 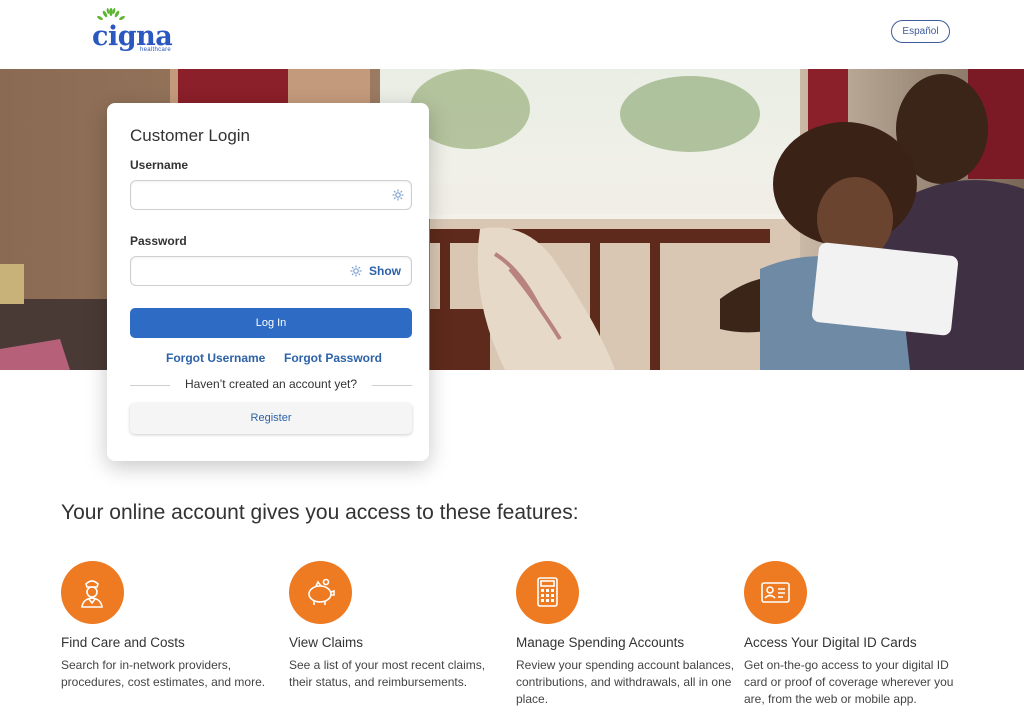 I want to click on doctor-icon, so click(x=92, y=594).